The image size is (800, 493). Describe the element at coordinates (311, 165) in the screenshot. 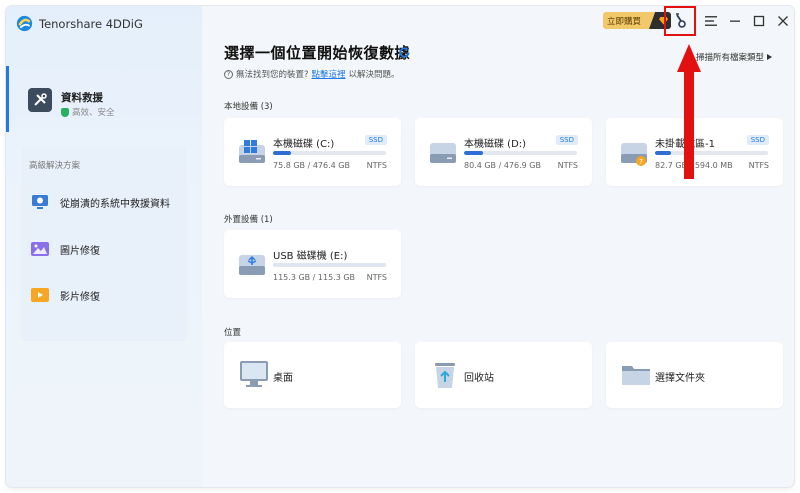

I see `drive-size: 75.8 GB / 476.4 GB` at that location.